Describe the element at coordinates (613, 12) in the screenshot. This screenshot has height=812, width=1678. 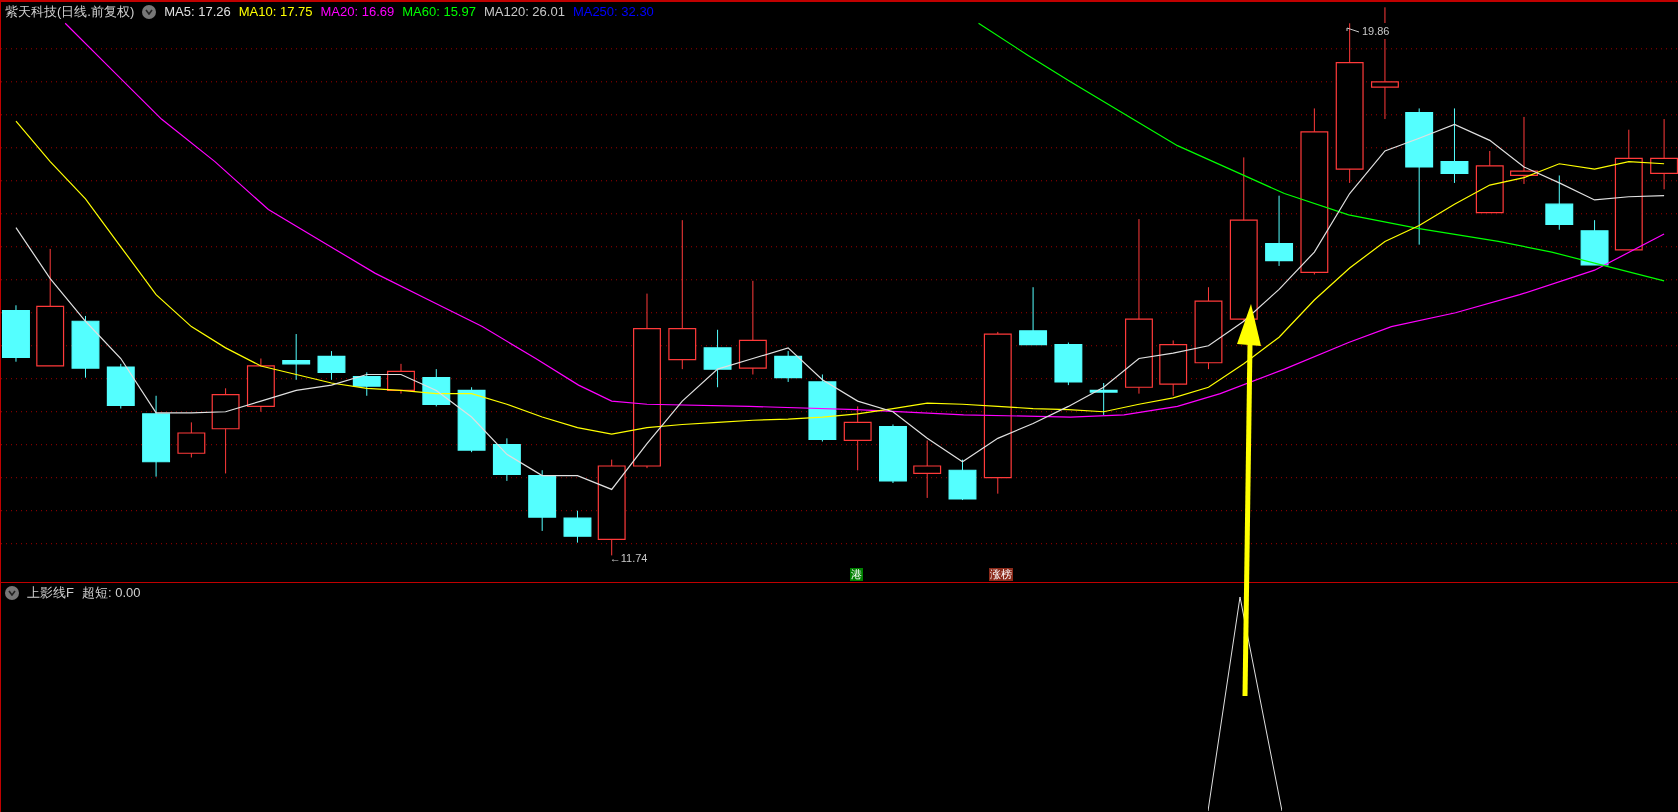
I see `indicator-value: MA250: 32.30` at that location.